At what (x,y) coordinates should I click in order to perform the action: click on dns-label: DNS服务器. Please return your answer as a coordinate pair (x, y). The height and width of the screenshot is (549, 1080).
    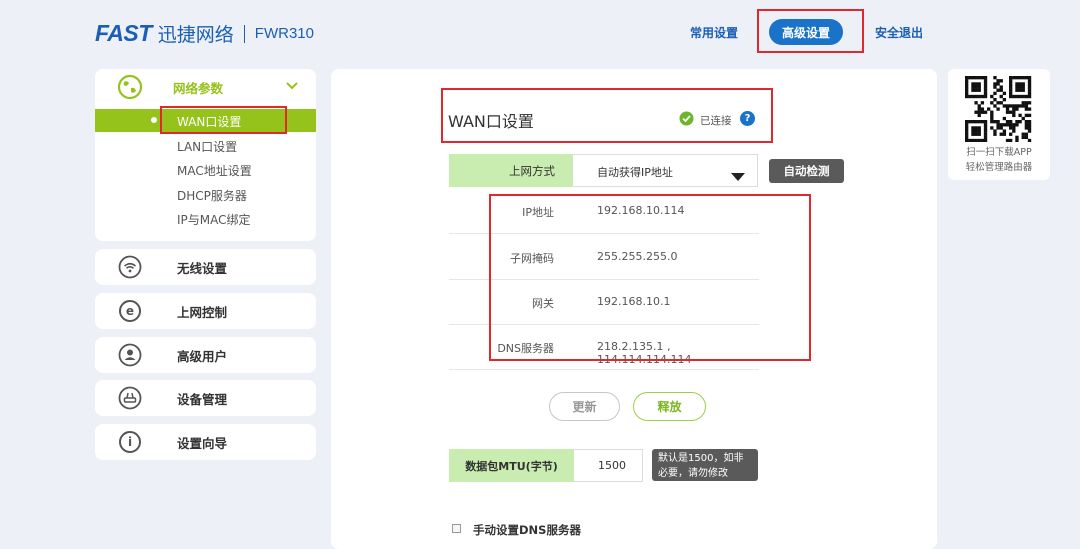
    Looking at the image, I should click on (525, 348).